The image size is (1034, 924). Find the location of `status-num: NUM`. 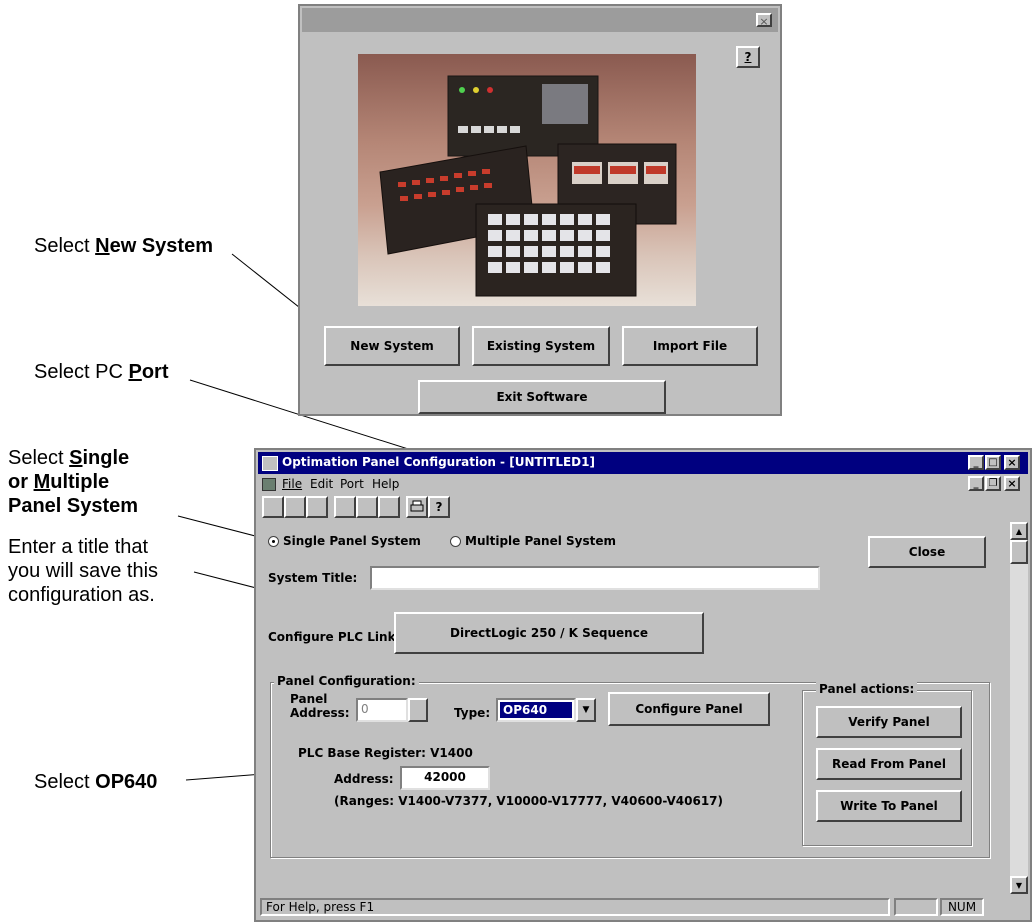

status-num: NUM is located at coordinates (962, 907).